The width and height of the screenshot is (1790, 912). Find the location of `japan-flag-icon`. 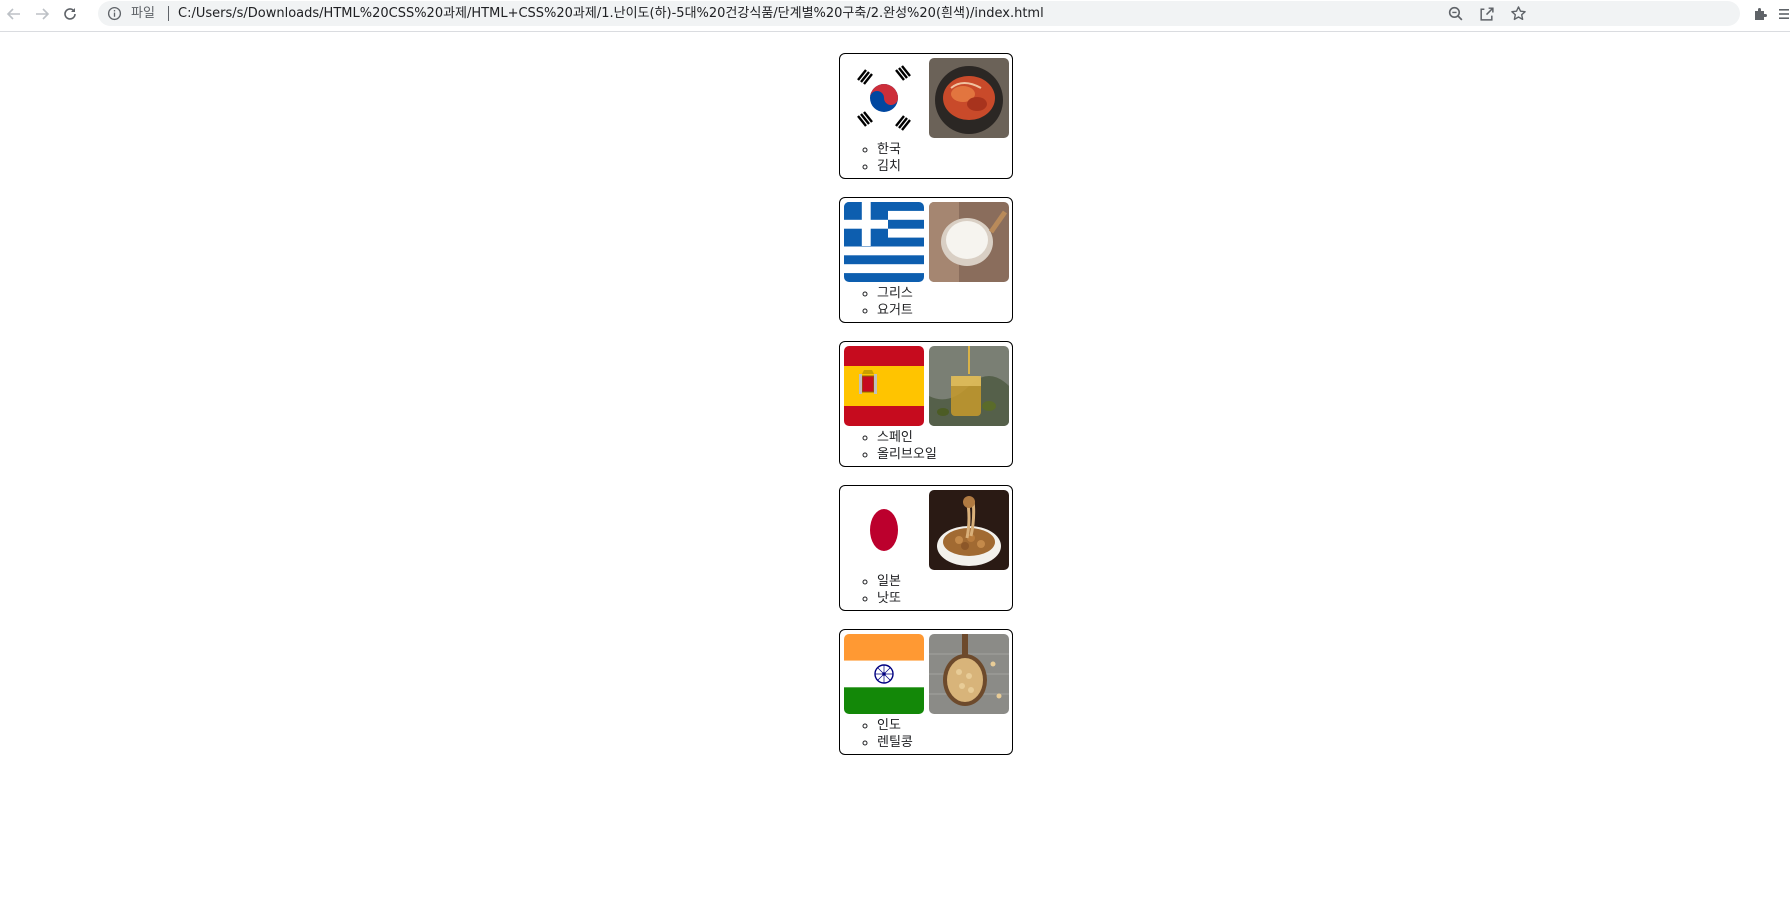

japan-flag-icon is located at coordinates (884, 530).